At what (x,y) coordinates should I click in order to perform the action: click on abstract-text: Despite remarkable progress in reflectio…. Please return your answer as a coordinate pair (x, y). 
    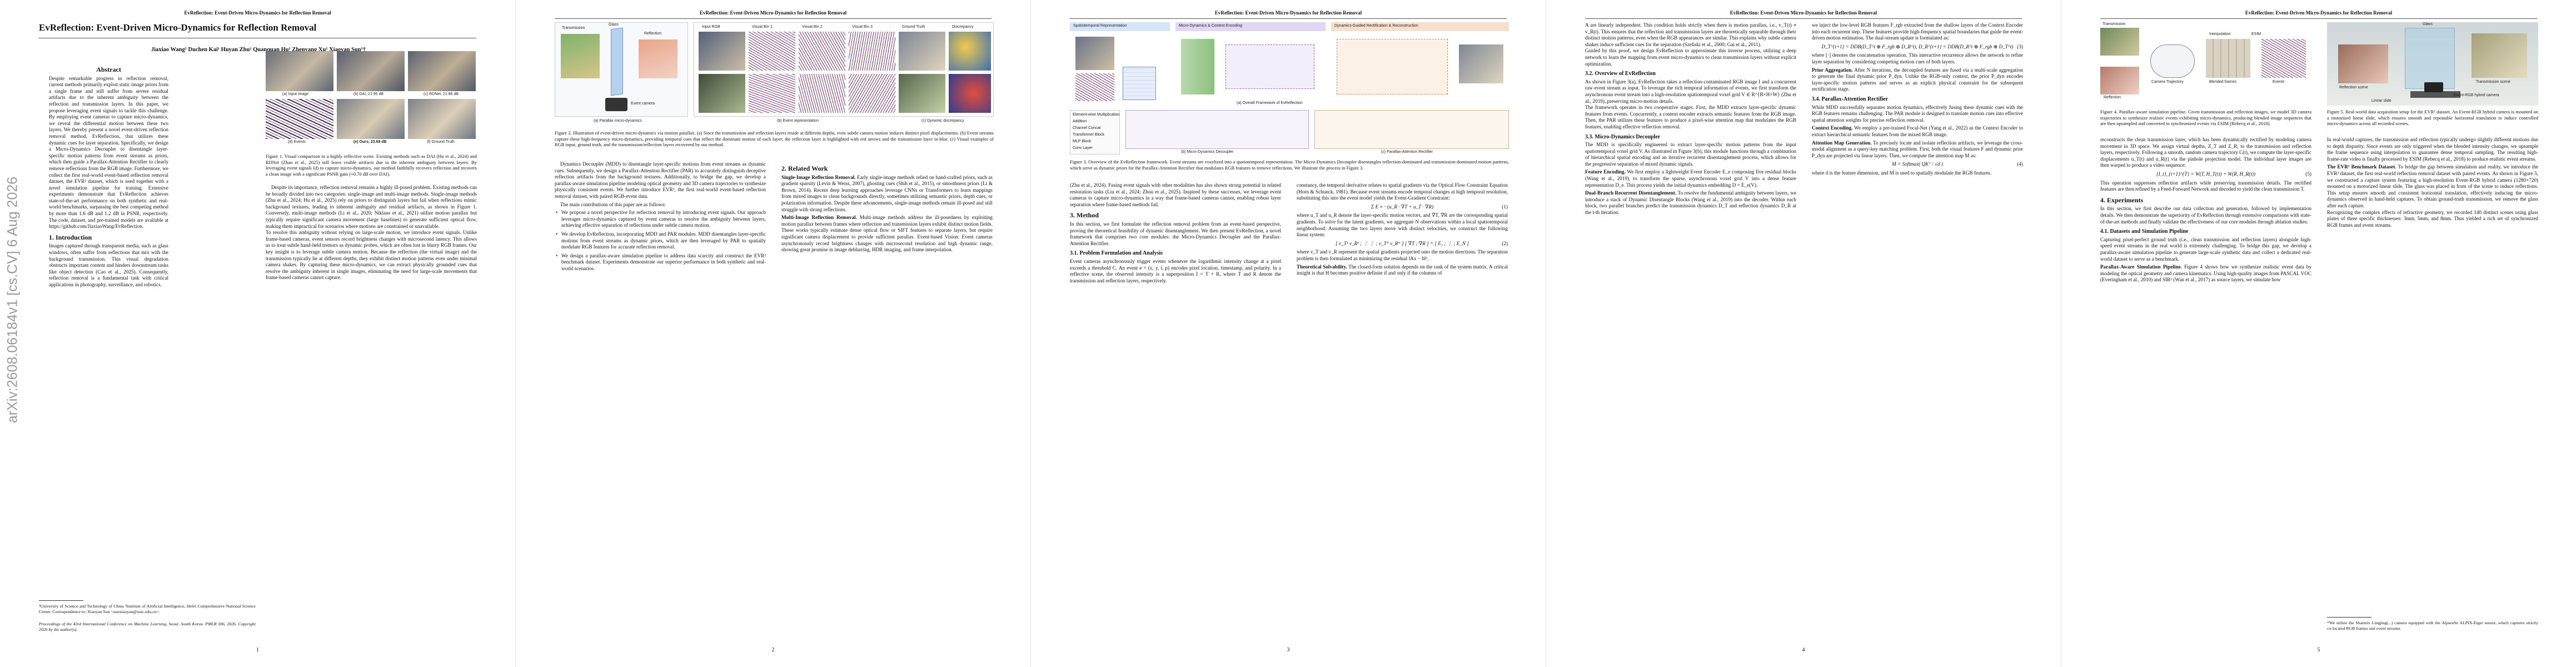
    Looking at the image, I should click on (108, 152).